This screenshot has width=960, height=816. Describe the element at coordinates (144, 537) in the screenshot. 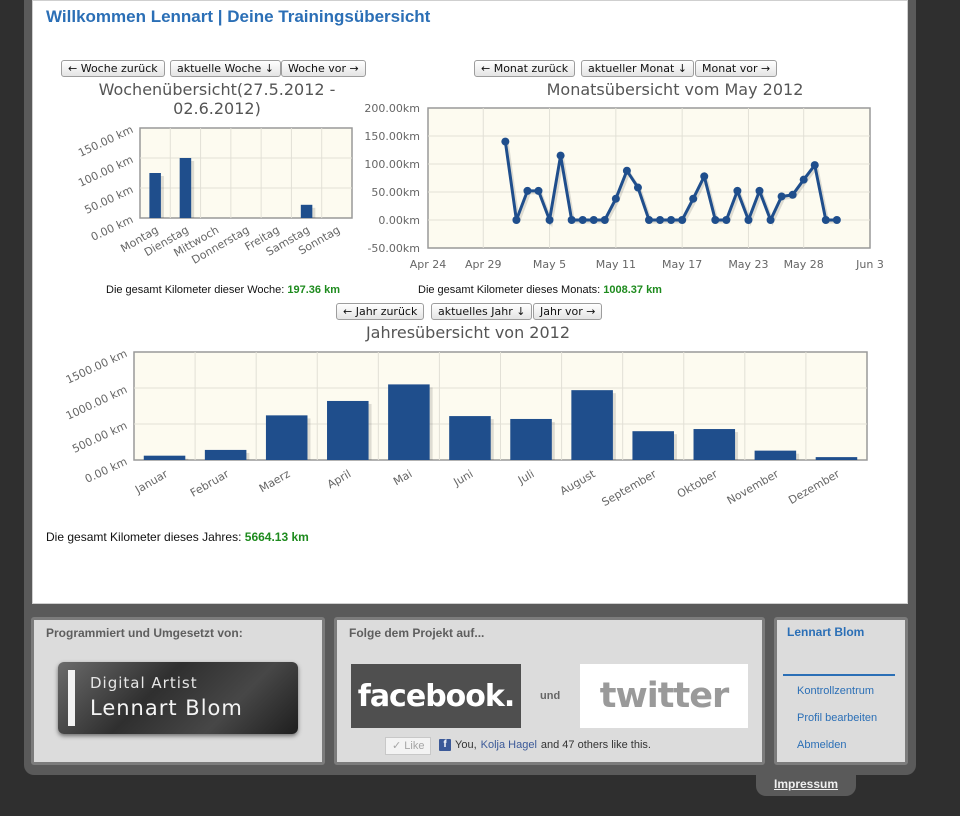

I see `year-total-label: Die gesamt Kilometer dieses Jahres:` at that location.